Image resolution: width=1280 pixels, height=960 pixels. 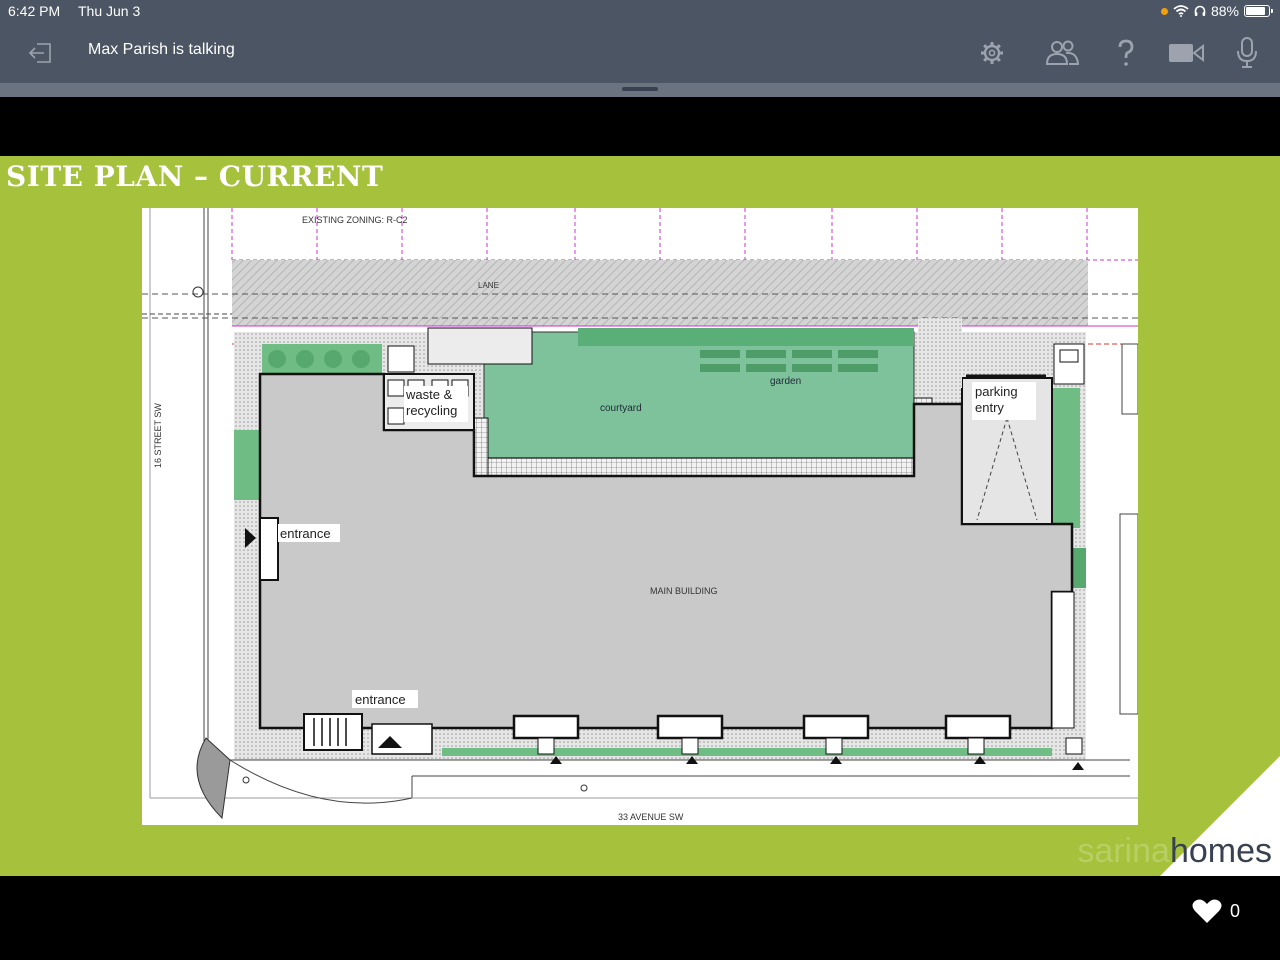 I want to click on settings-gear-icon, so click(x=992, y=53).